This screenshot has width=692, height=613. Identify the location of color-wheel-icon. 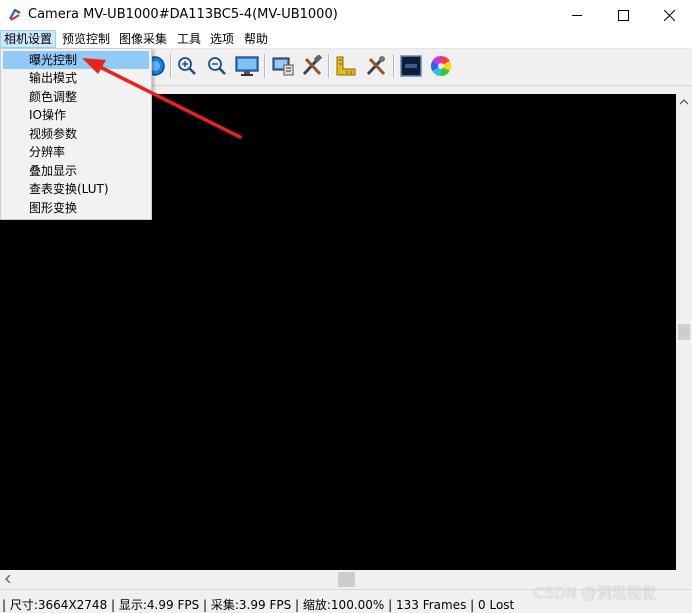
(441, 66).